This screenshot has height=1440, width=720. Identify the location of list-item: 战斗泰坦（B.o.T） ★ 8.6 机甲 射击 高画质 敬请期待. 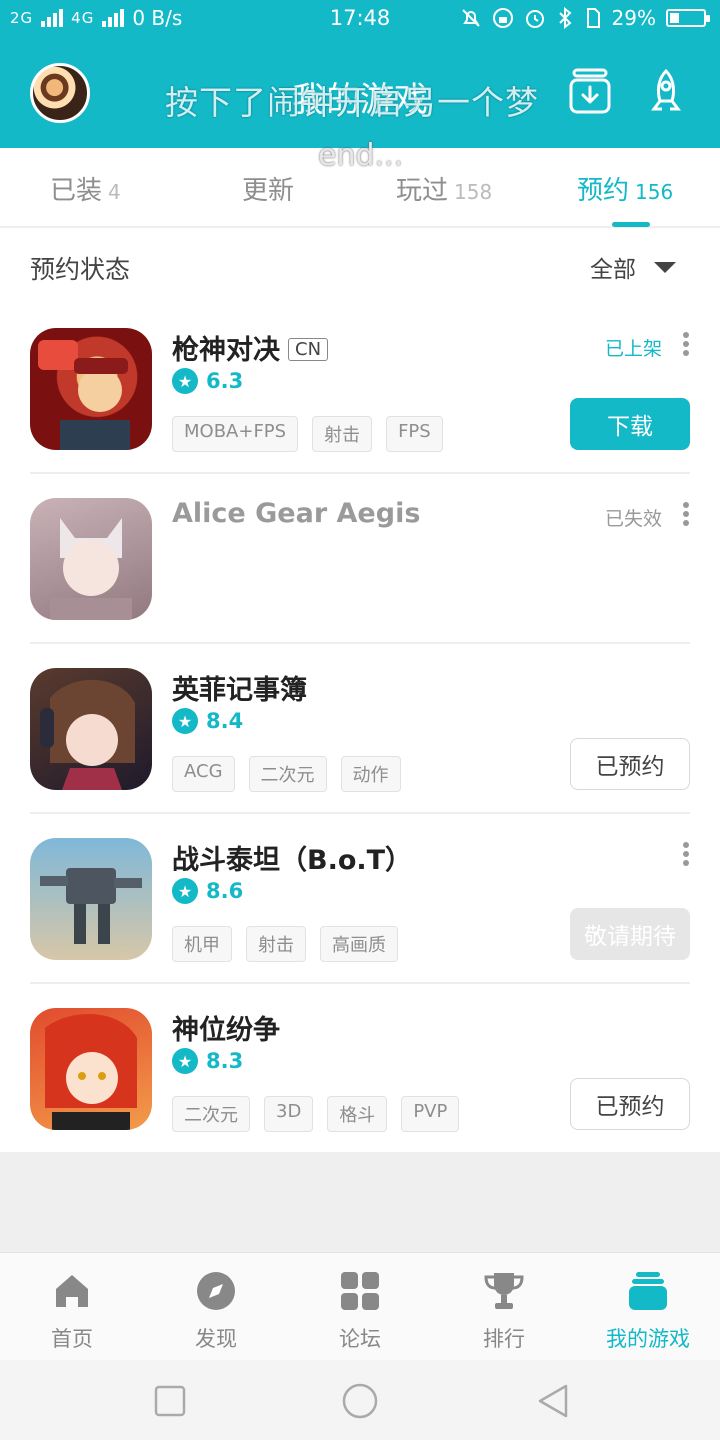
(360, 899).